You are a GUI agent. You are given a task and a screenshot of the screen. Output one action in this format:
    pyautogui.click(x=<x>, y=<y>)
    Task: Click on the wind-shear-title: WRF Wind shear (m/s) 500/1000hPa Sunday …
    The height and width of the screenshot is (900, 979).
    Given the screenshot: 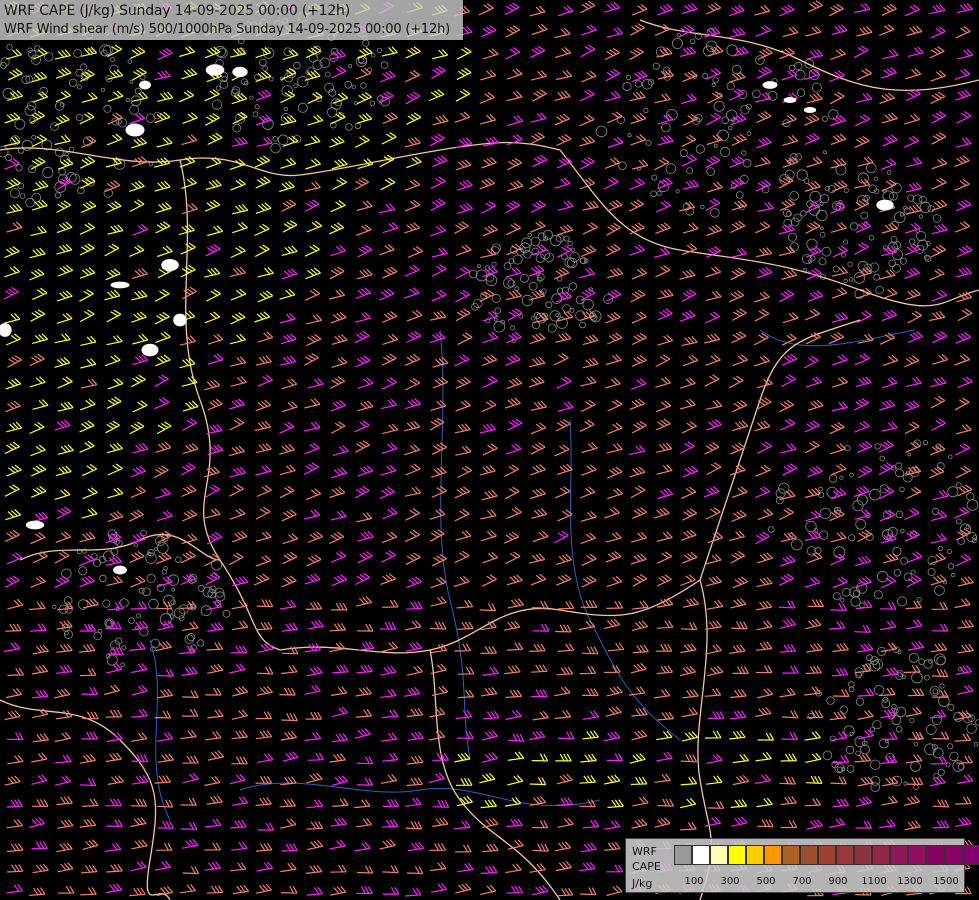 What is the action you would take?
    pyautogui.click(x=227, y=29)
    